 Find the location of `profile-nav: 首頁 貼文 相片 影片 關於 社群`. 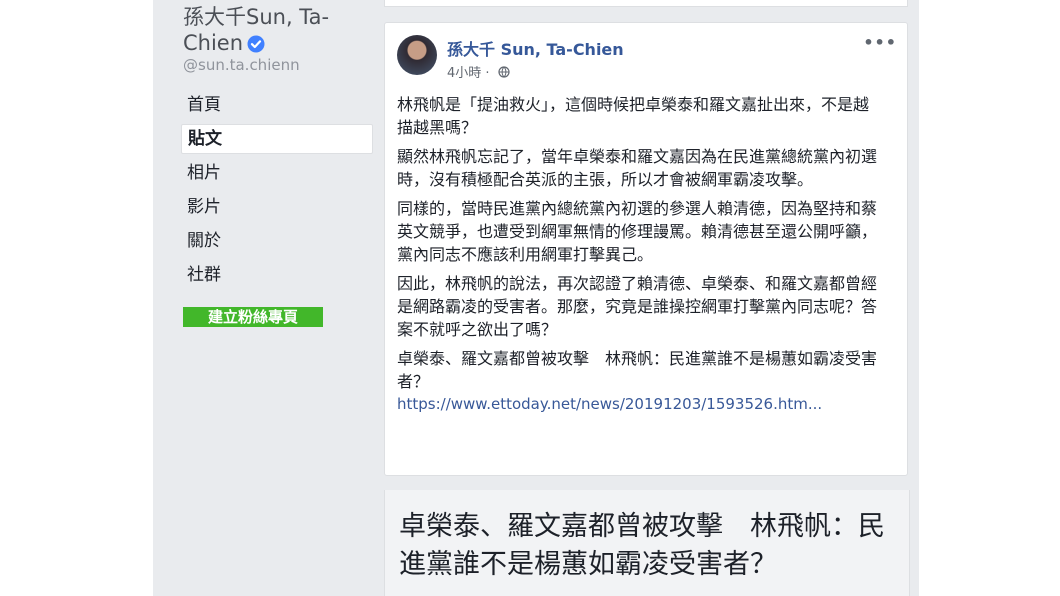

profile-nav: 首頁 貼文 相片 影片 關於 社群 is located at coordinates (277, 192).